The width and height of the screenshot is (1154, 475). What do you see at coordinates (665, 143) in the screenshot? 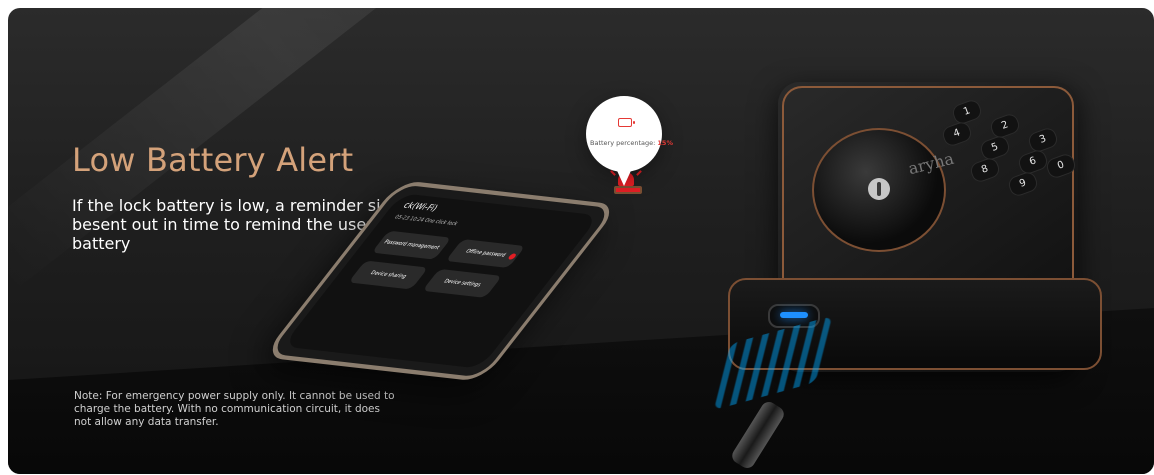
I see `battery-value: 15%` at bounding box center [665, 143].